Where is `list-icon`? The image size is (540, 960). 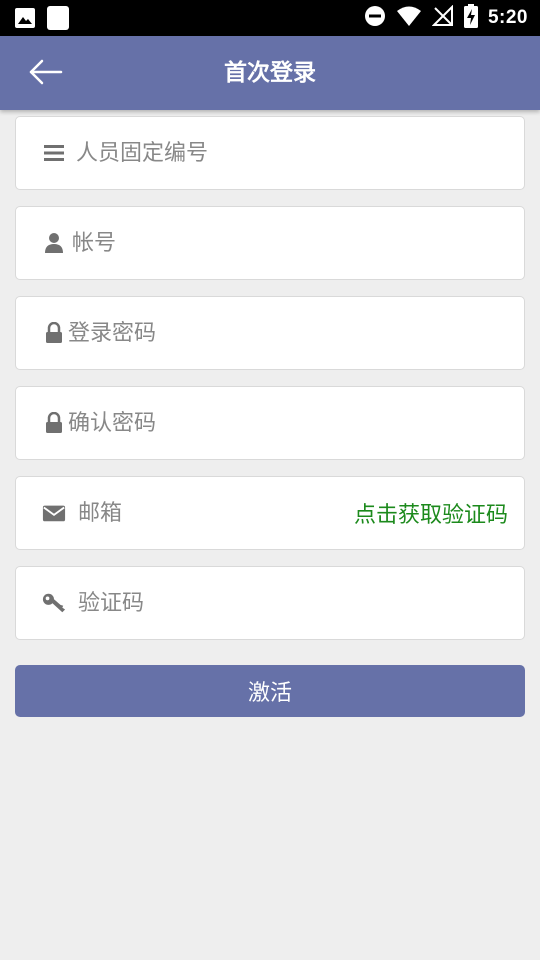 list-icon is located at coordinates (54, 153).